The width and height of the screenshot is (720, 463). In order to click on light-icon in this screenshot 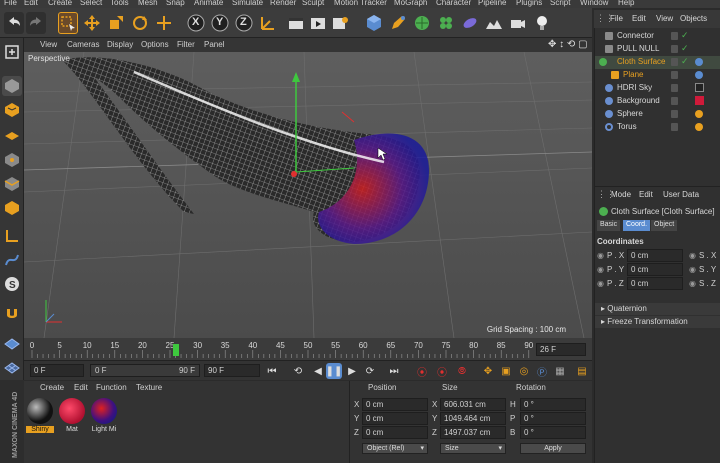, I will do `click(542, 23)`.